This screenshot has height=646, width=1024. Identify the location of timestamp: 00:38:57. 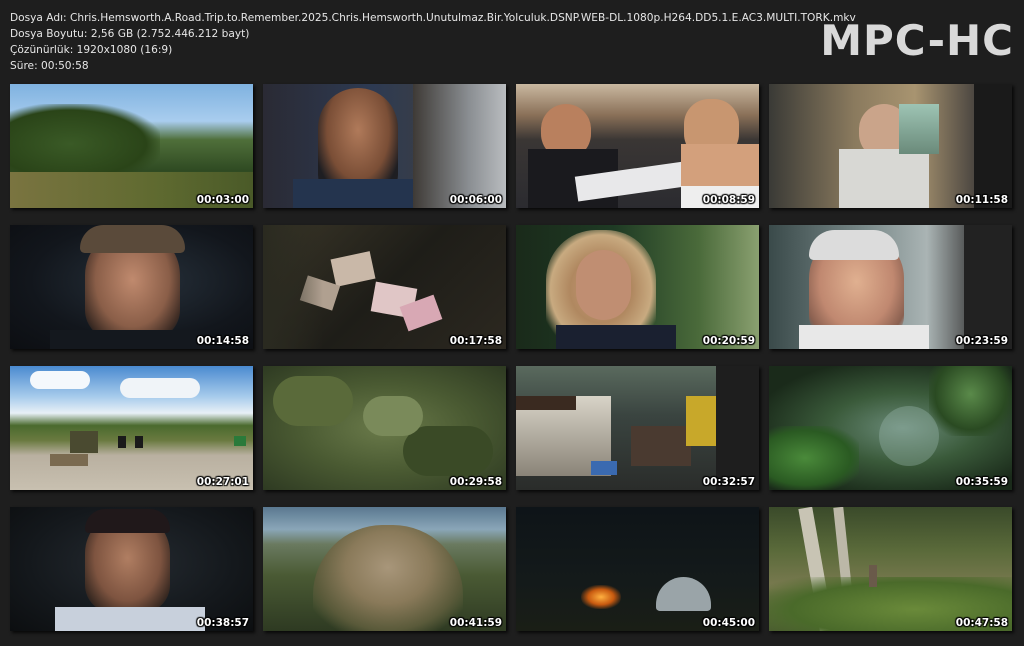
(222, 623).